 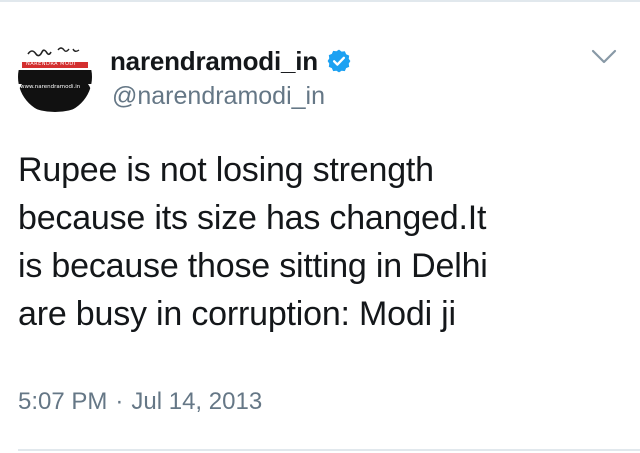 I want to click on tweet-timestamp: 5:07 PM · Jul 14, 2013, so click(x=140, y=402).